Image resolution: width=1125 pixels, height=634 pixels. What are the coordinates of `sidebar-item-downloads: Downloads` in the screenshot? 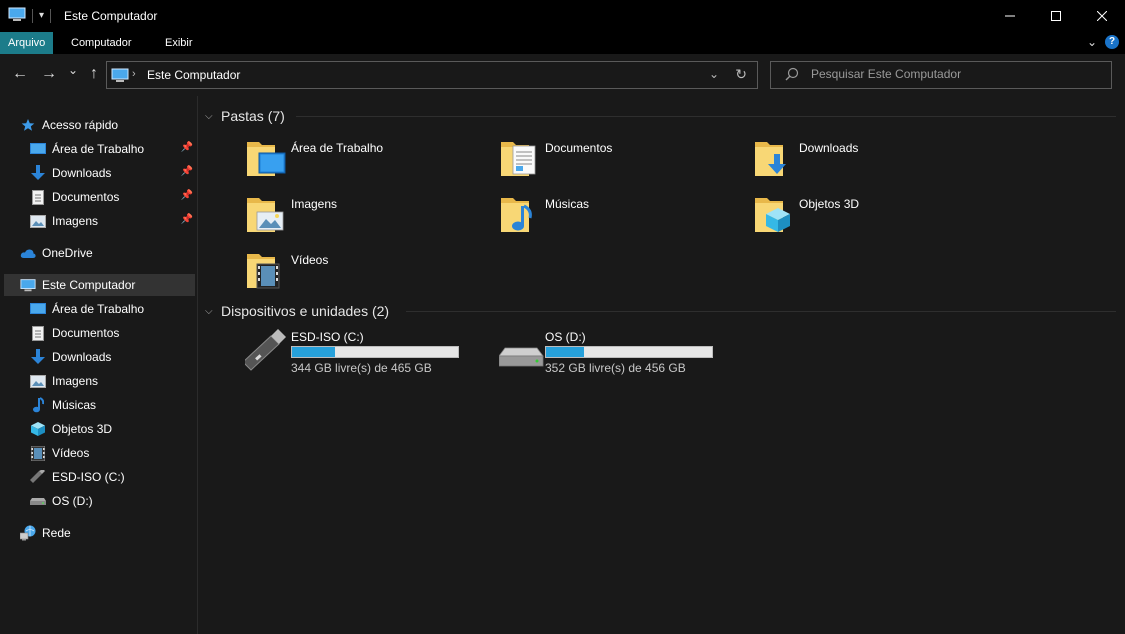 It's located at (112, 357).